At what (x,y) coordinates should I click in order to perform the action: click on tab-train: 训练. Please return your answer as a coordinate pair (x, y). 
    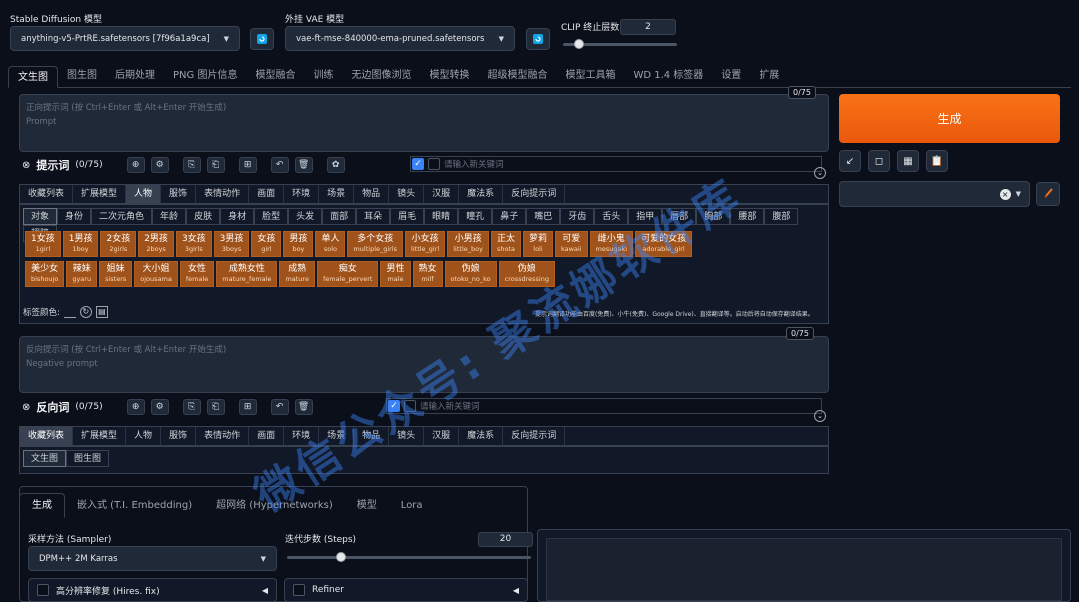
    Looking at the image, I should click on (323, 76).